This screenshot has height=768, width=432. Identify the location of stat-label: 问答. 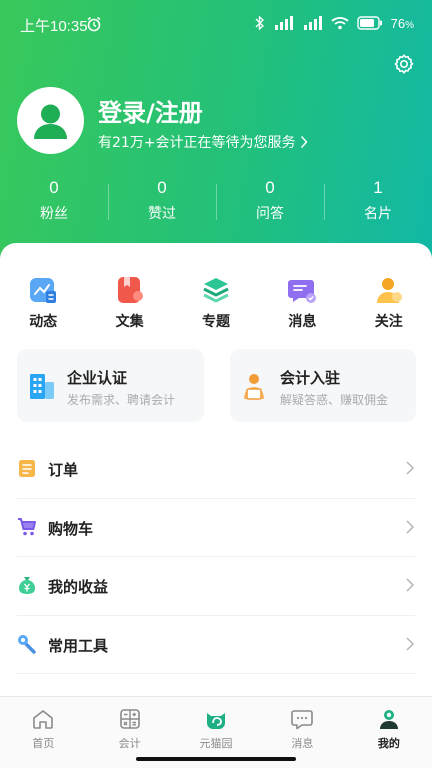
(270, 214).